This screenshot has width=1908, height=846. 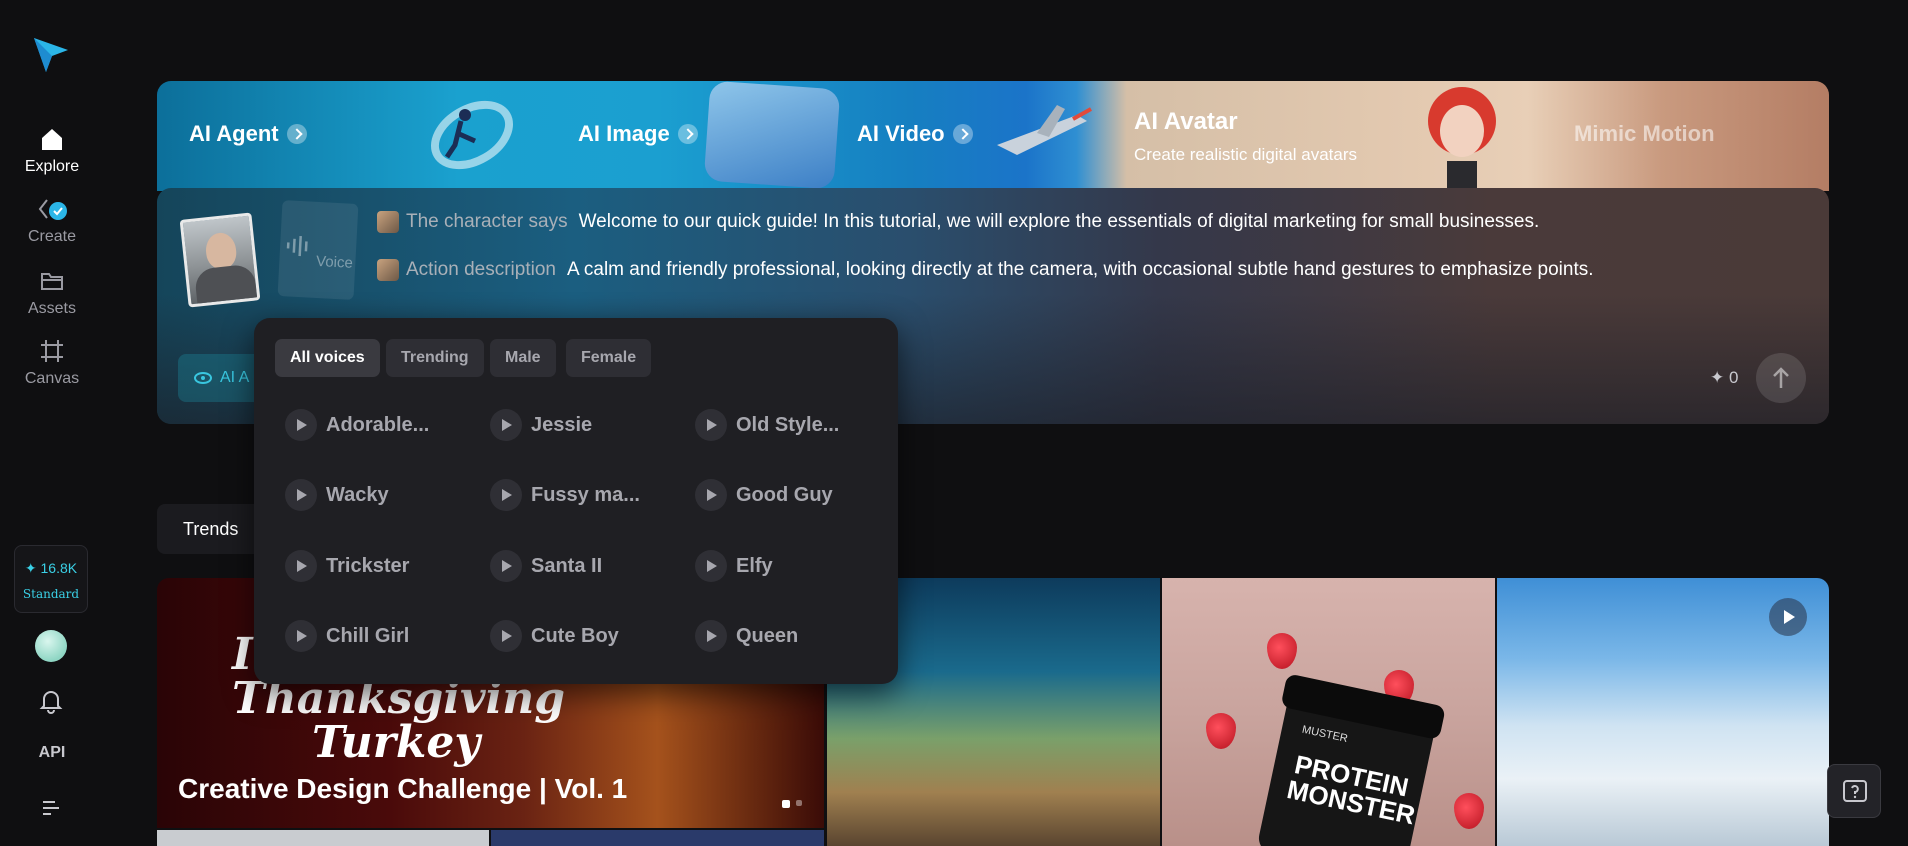 I want to click on banner-ai-agent-label: AI Agent, so click(x=234, y=133).